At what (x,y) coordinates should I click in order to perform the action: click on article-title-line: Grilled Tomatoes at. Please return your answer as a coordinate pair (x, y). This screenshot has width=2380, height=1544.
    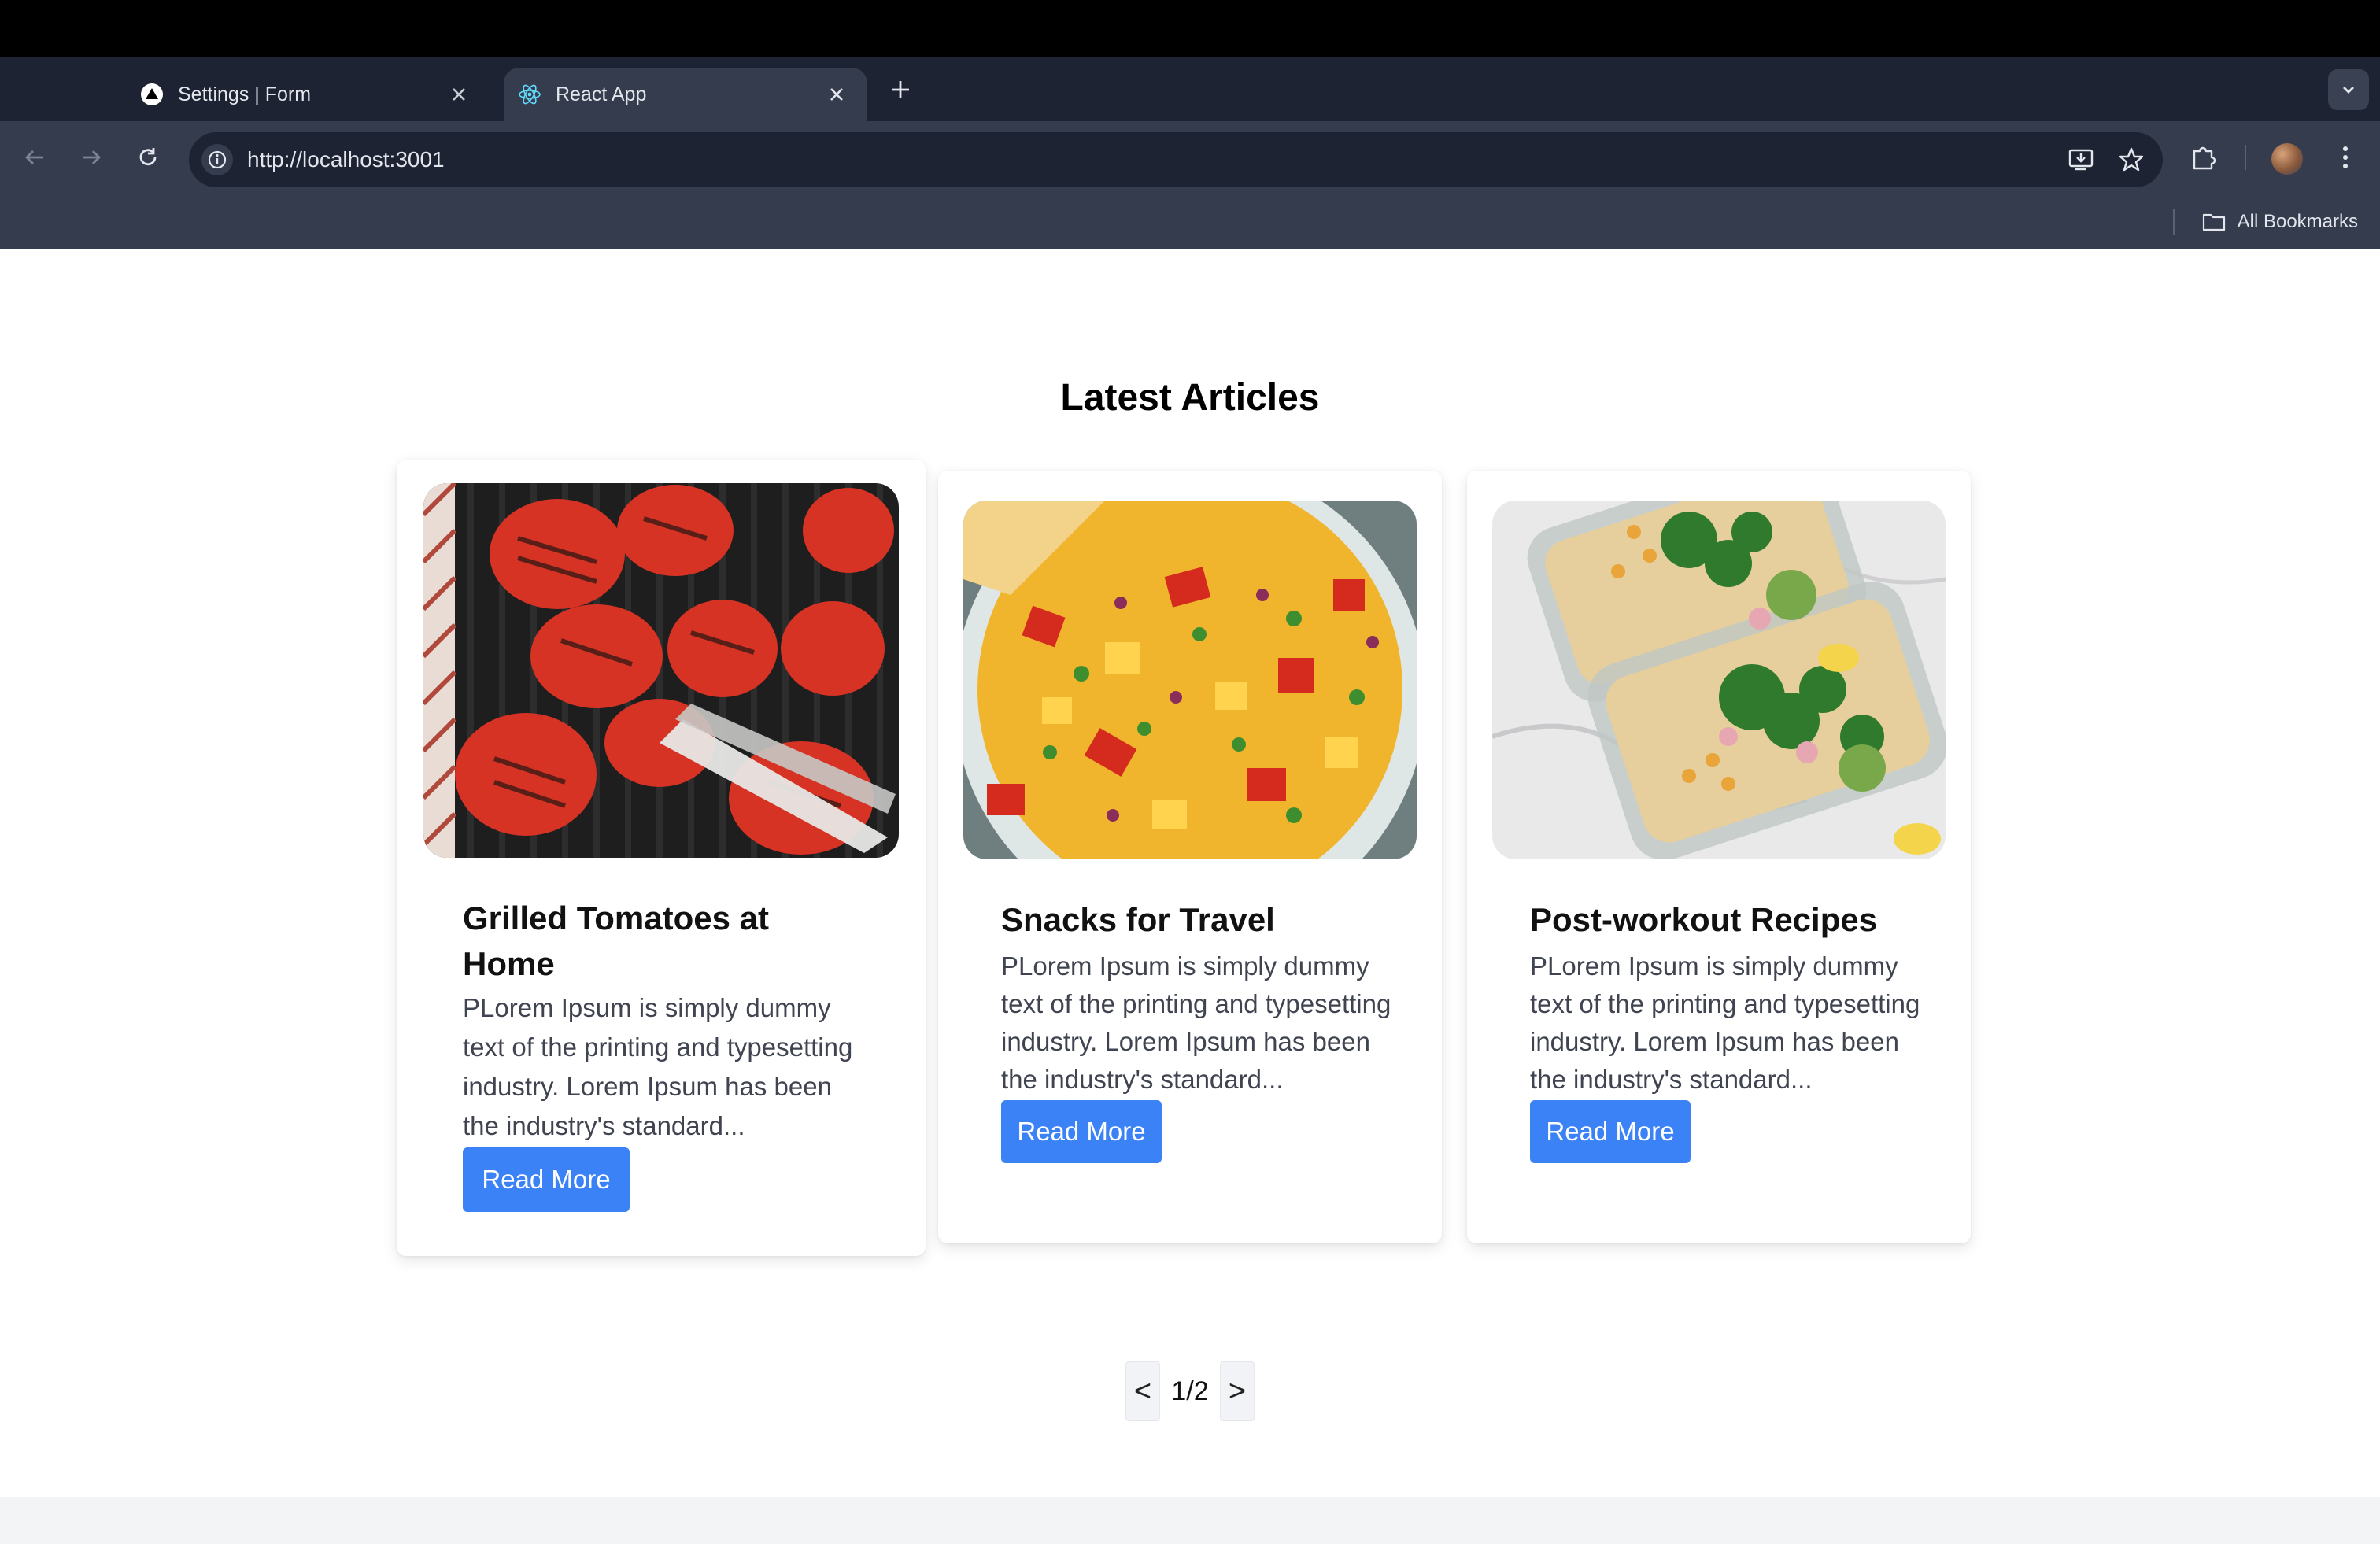
    Looking at the image, I should click on (616, 917).